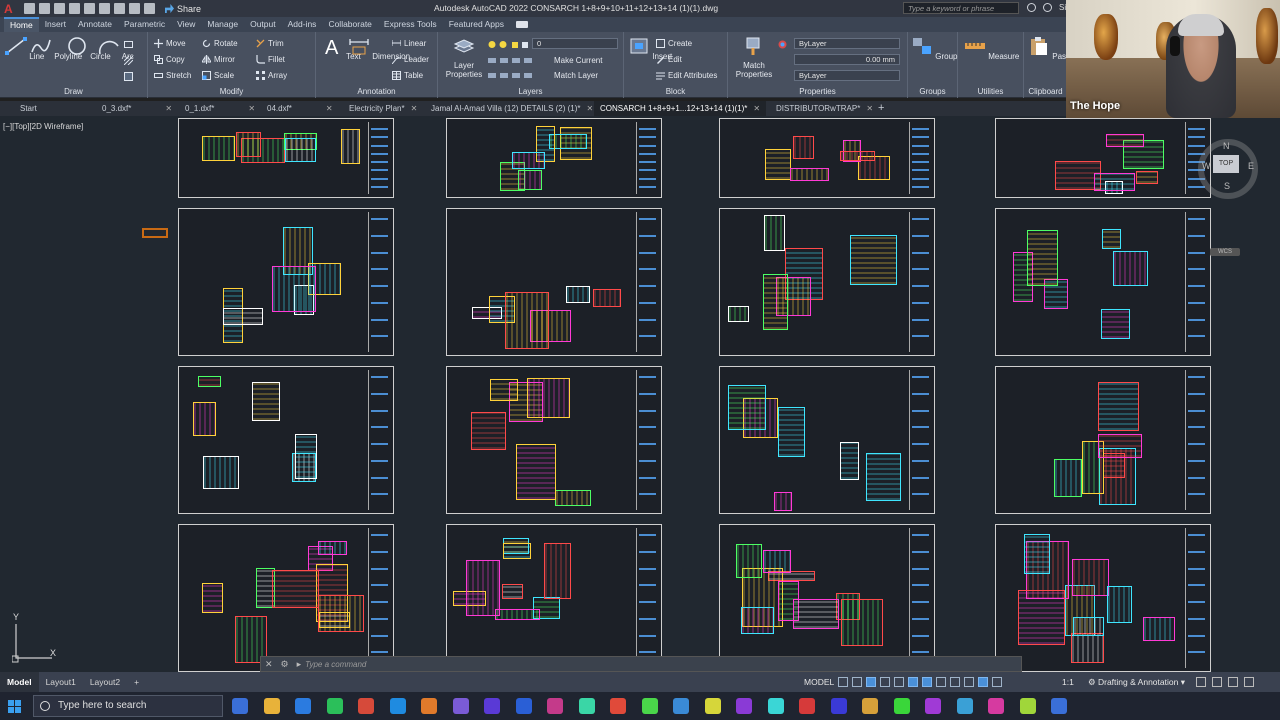  What do you see at coordinates (220, 108) in the screenshot?
I see `doc-tab-0-1: 0_1.dxf* ✕` at bounding box center [220, 108].